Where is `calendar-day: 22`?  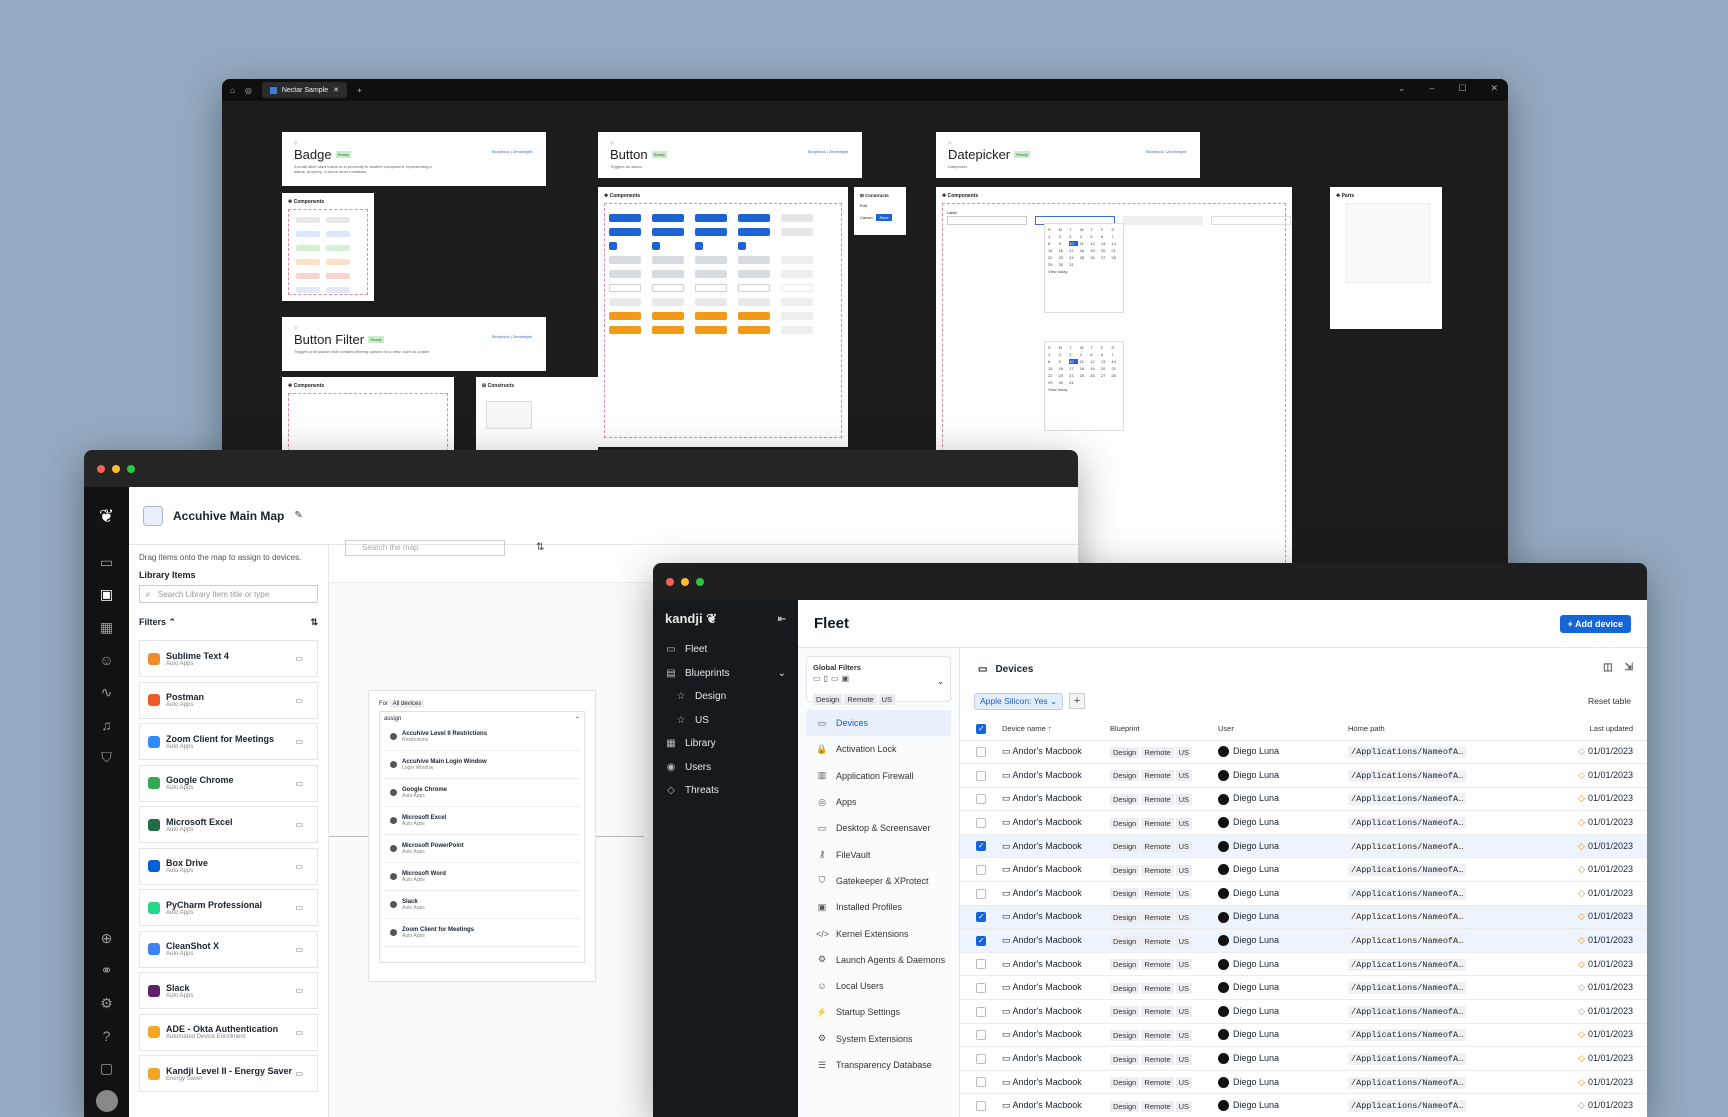
calendar-day: 22 is located at coordinates (1052, 257).